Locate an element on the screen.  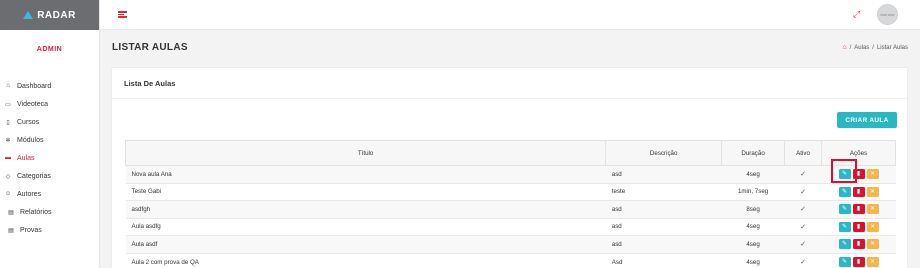
cell-title: Teste Gabi is located at coordinates (365, 191).